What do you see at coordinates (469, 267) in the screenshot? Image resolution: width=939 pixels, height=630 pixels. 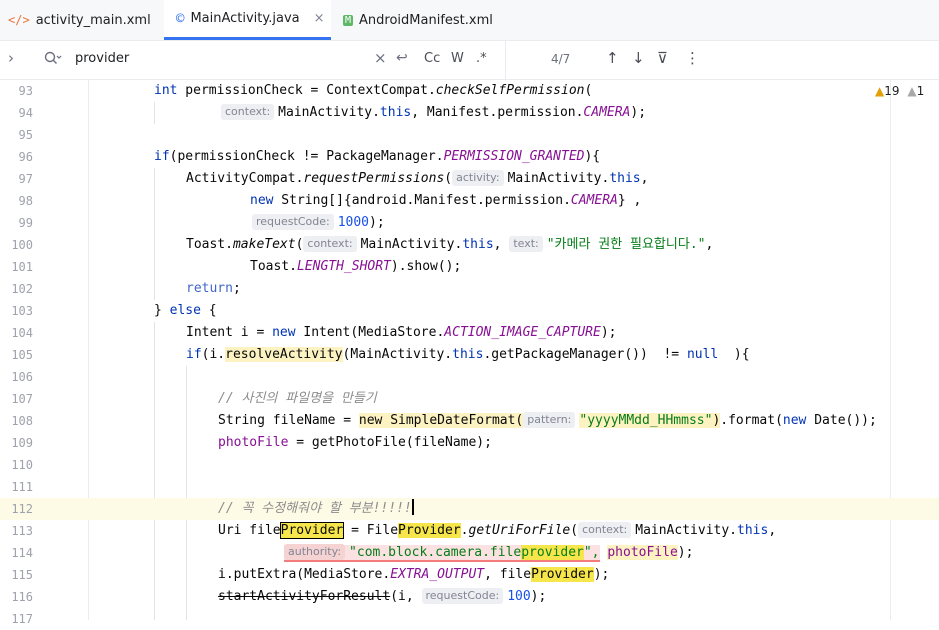 I see `code-line-101: 101 Toast.LENGTH_SHORT).show();` at bounding box center [469, 267].